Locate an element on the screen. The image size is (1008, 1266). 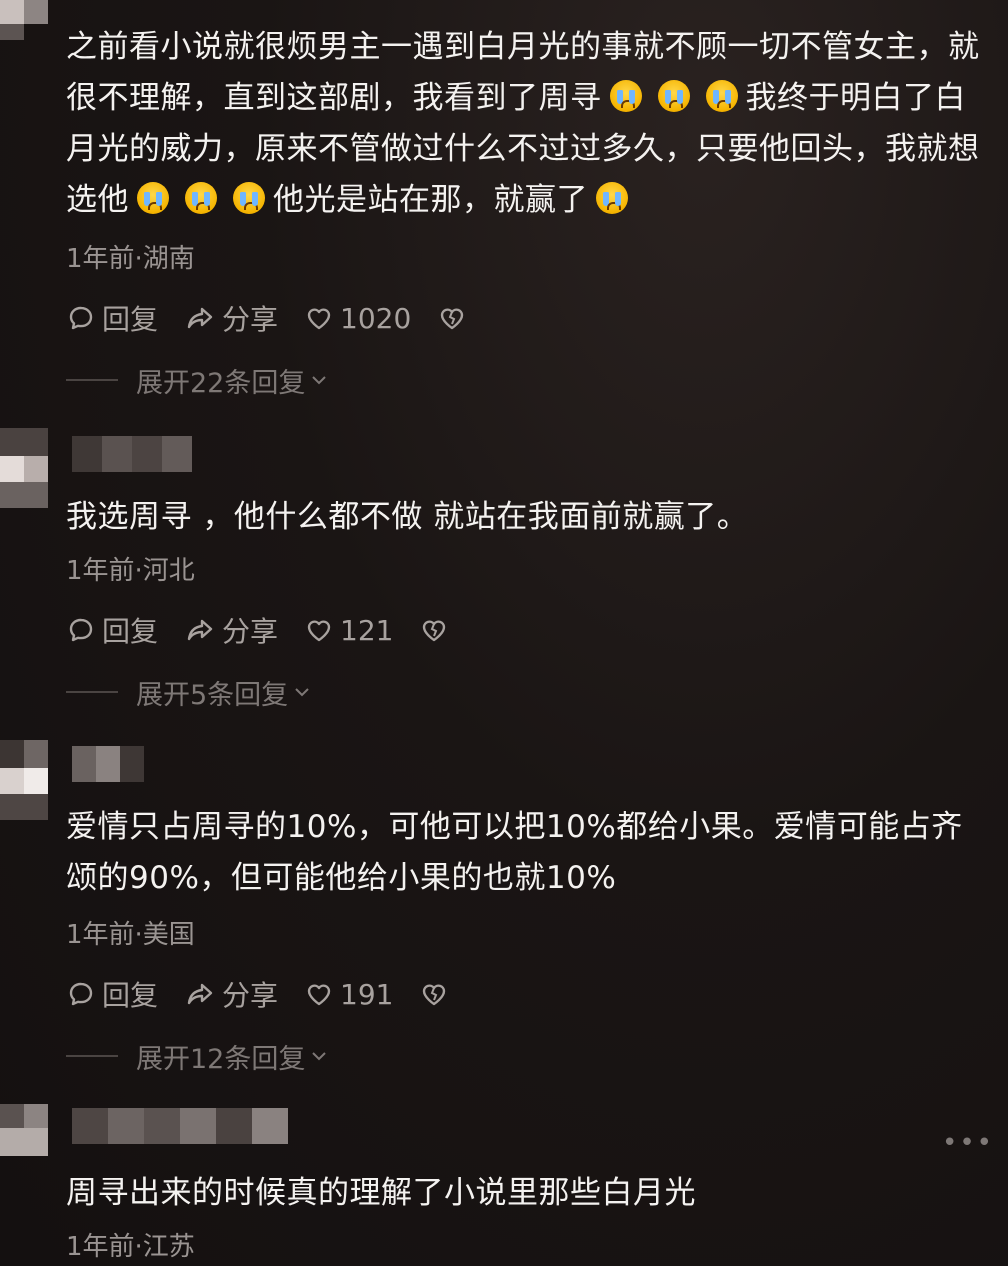
comment-meta: 1年前·美国 is located at coordinates (130, 935).